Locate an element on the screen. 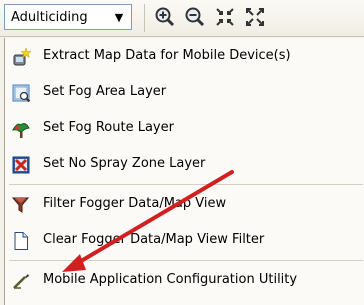  fixed-zoom-in-icon is located at coordinates (225, 17).